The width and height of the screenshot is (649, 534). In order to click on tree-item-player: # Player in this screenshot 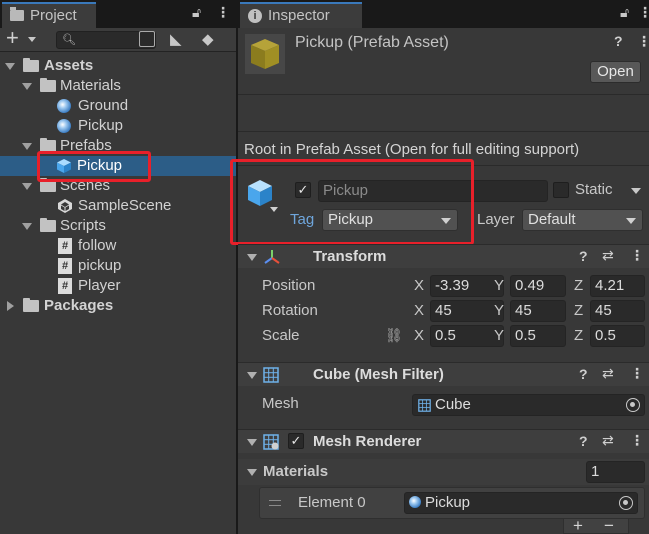, I will do `click(118, 286)`.